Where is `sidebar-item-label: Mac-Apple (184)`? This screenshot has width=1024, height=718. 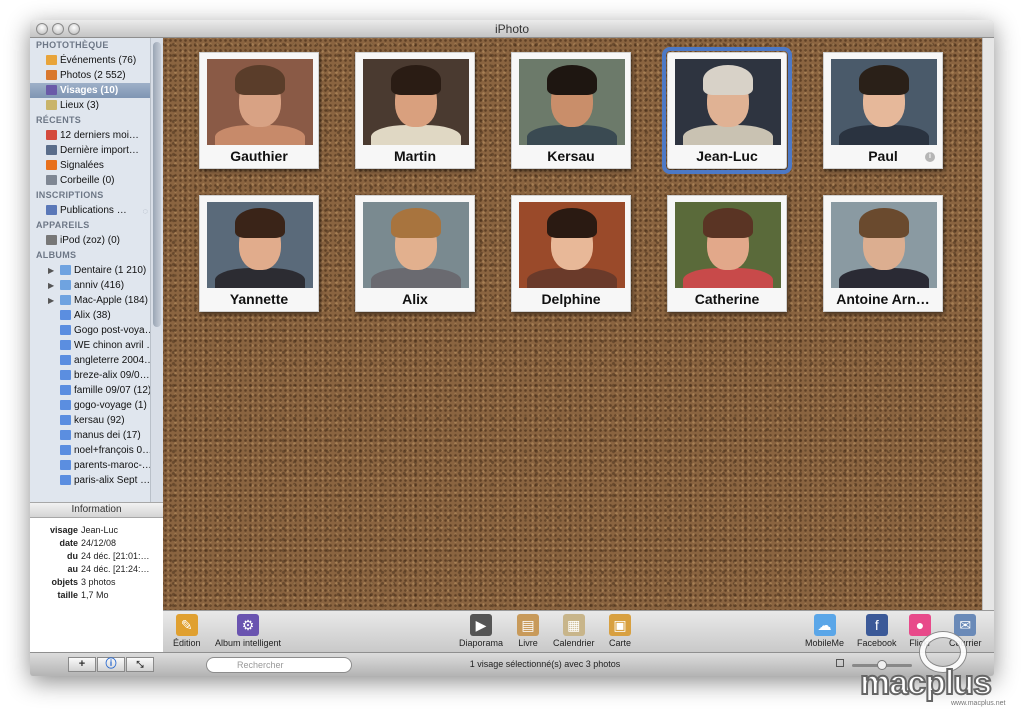
sidebar-item-label: Mac-Apple (184) is located at coordinates (111, 300).